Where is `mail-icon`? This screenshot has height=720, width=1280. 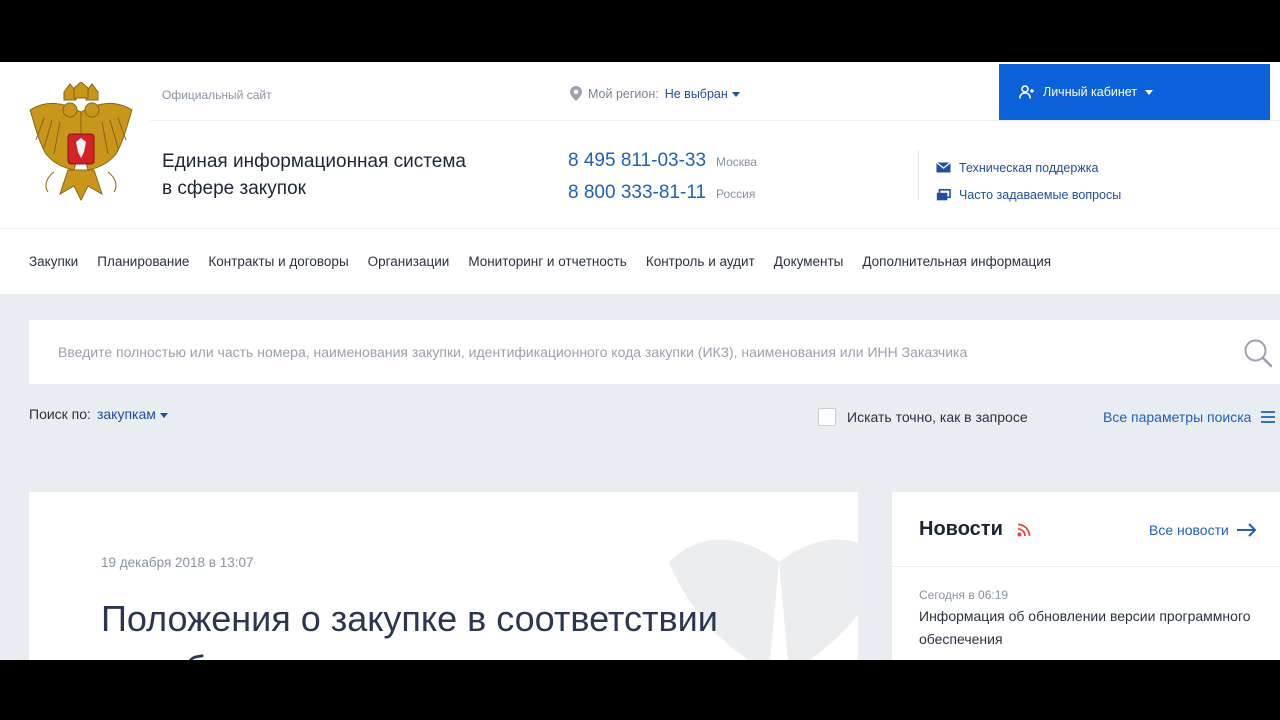
mail-icon is located at coordinates (943, 167).